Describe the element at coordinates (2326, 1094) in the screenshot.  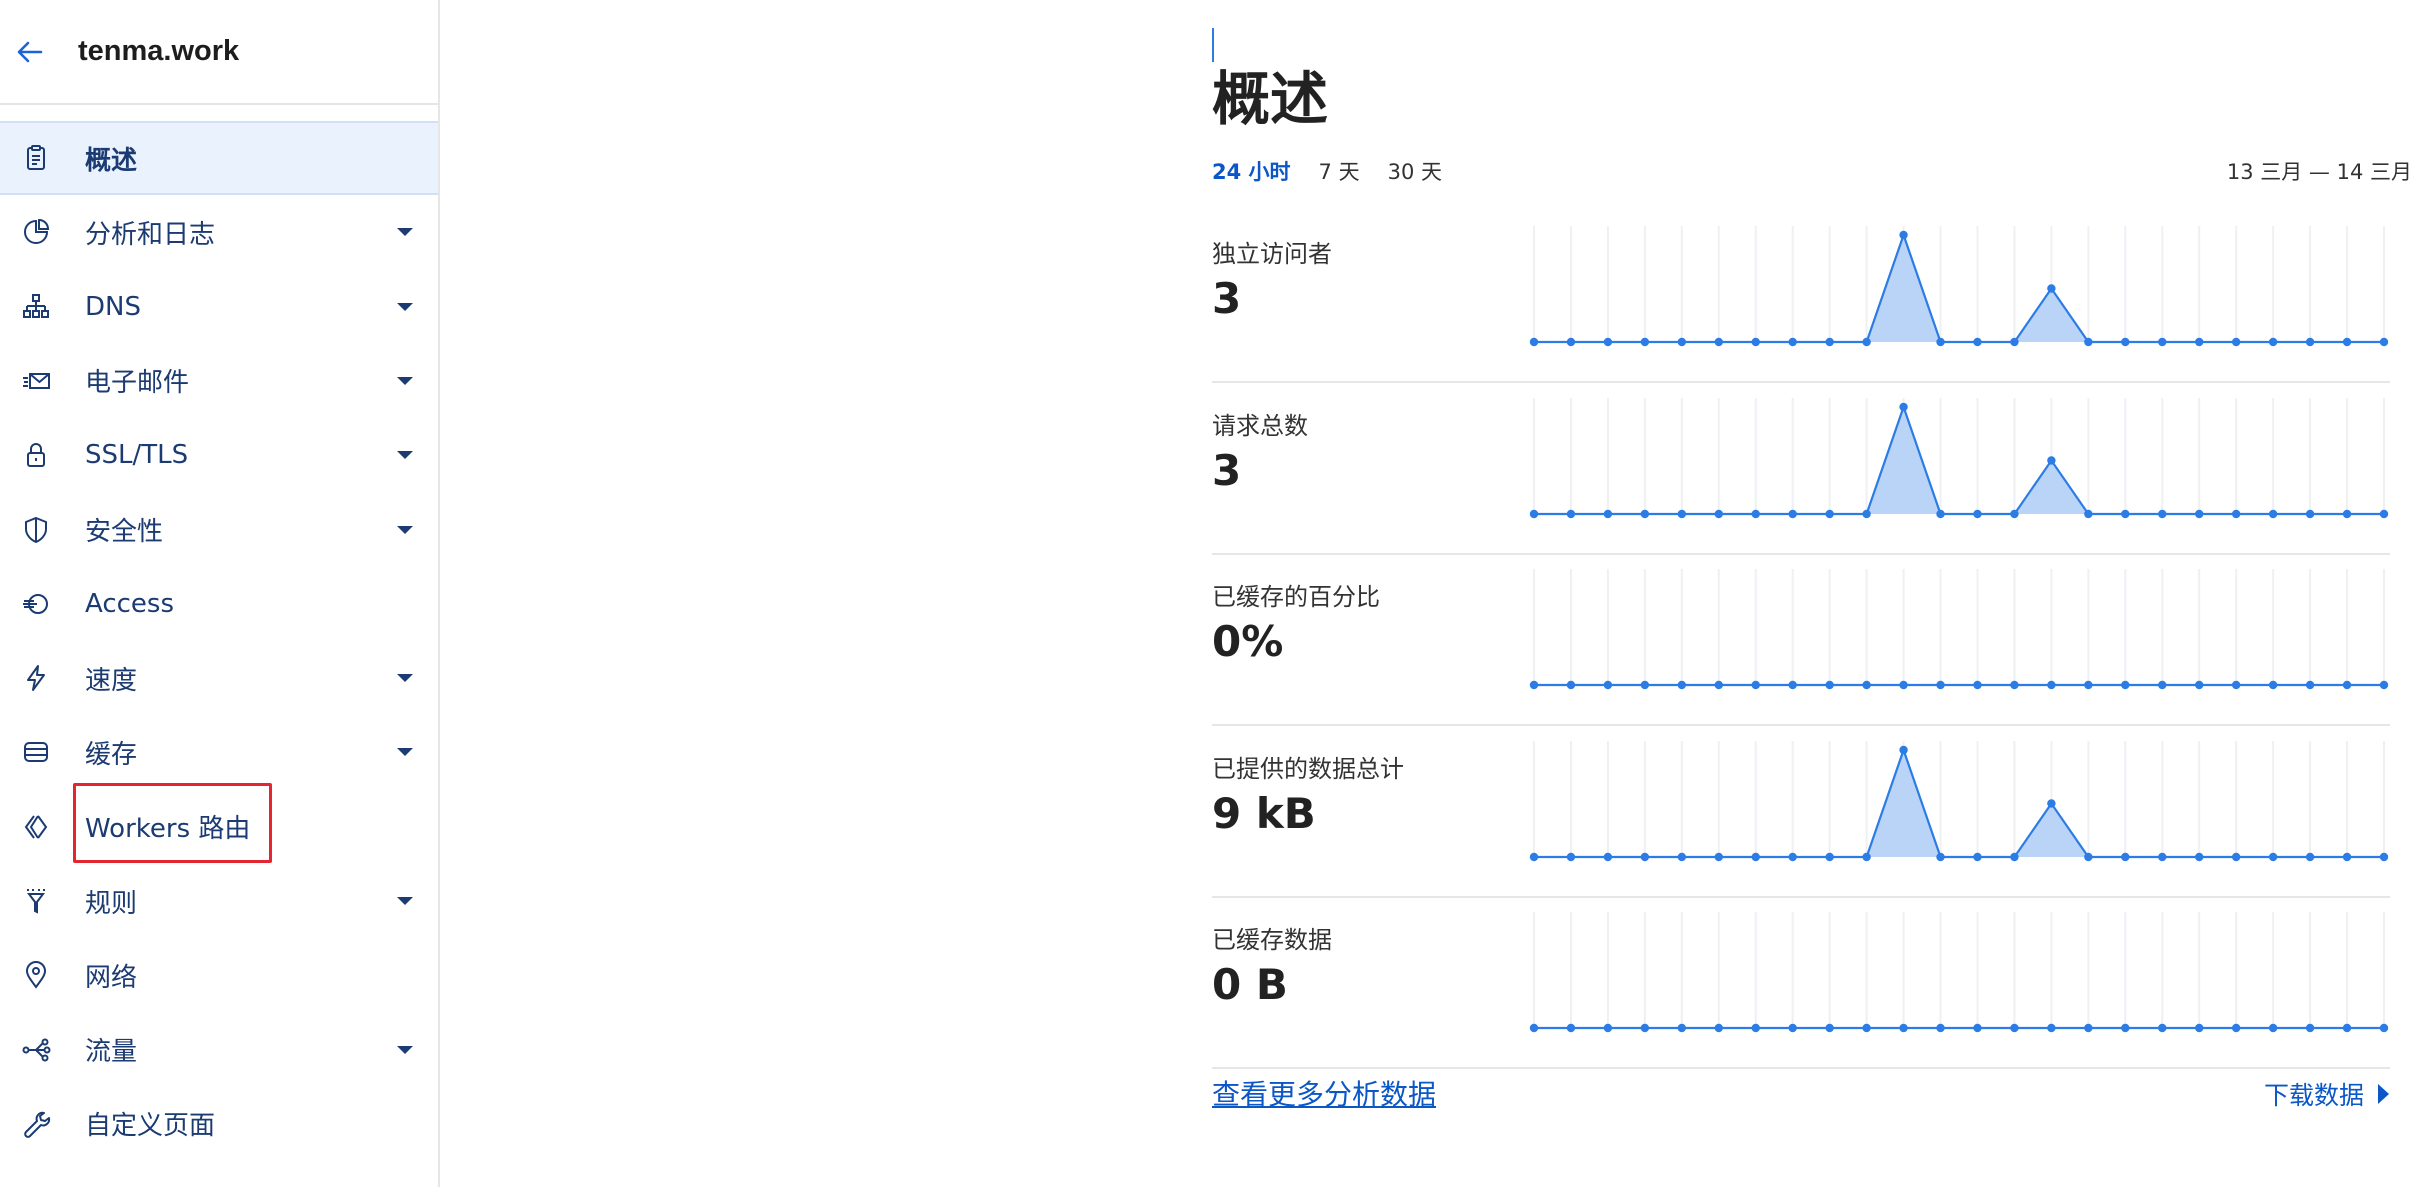
I see `download-data-button: 下载数据` at that location.